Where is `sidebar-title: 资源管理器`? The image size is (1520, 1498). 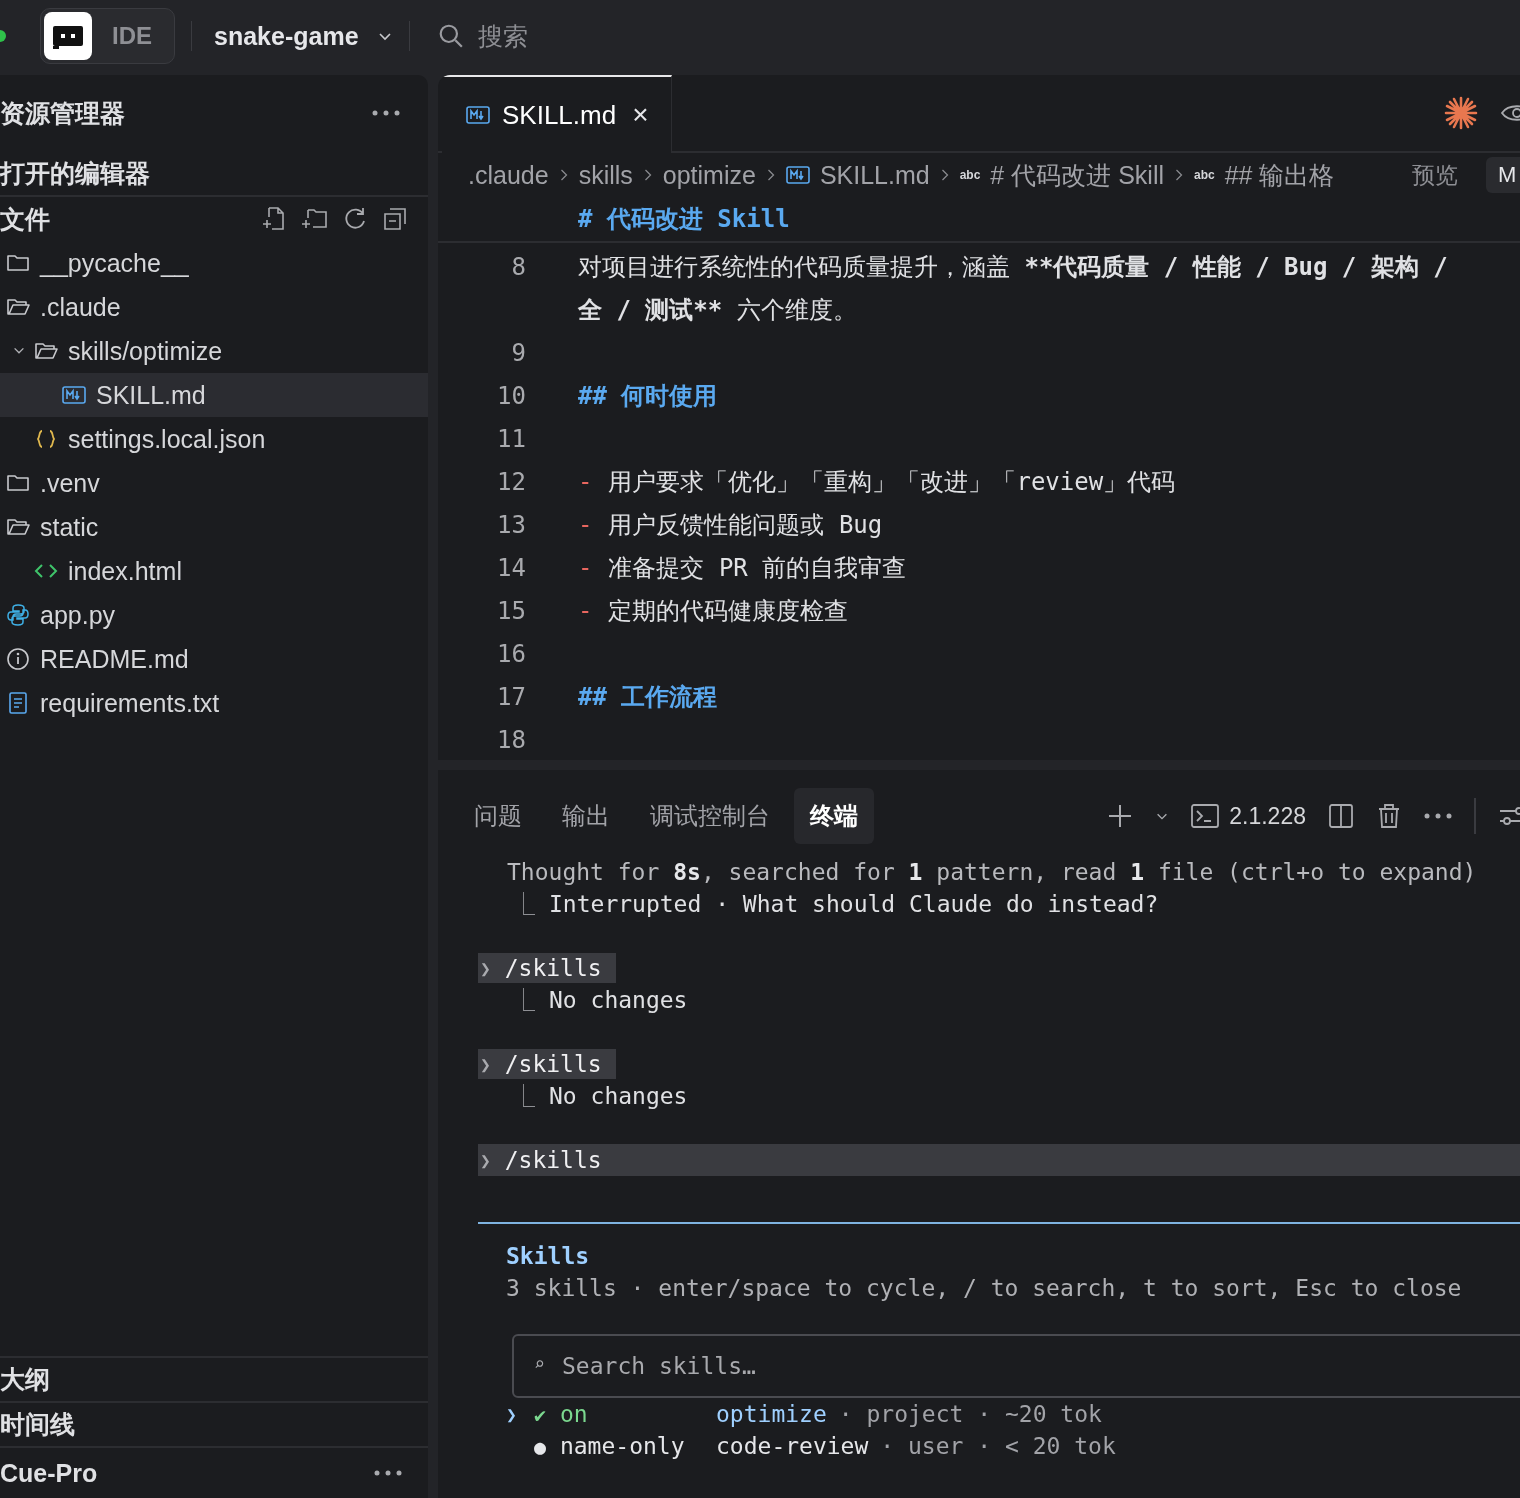 sidebar-title: 资源管理器 is located at coordinates (62, 113).